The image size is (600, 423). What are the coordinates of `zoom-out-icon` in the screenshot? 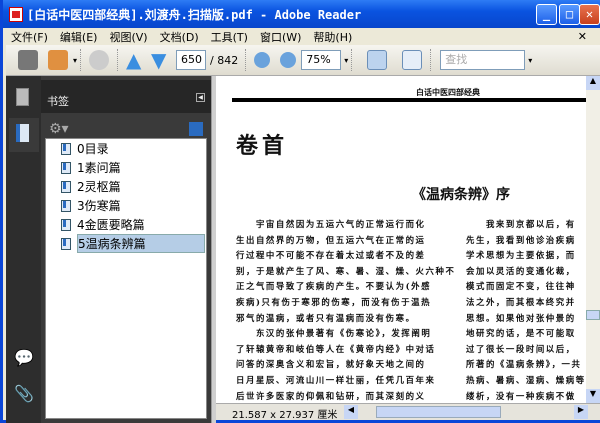 It's located at (262, 60).